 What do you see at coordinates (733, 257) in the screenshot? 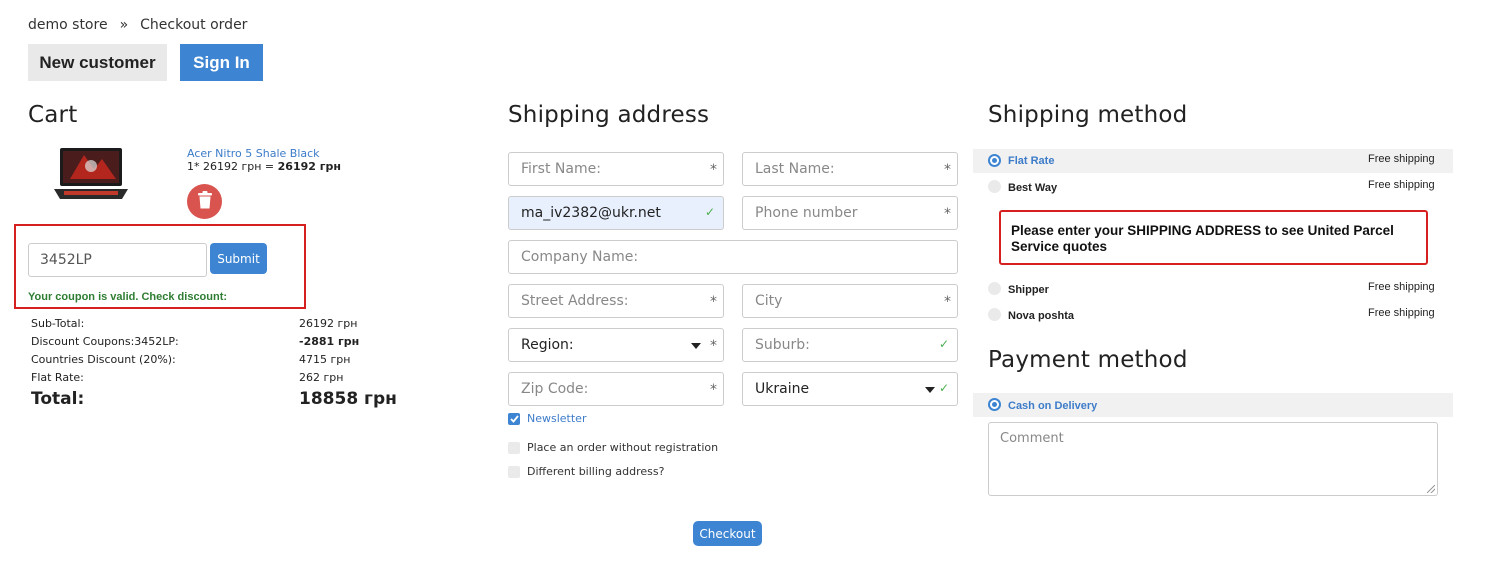
I see `company-field: Company Name:` at bounding box center [733, 257].